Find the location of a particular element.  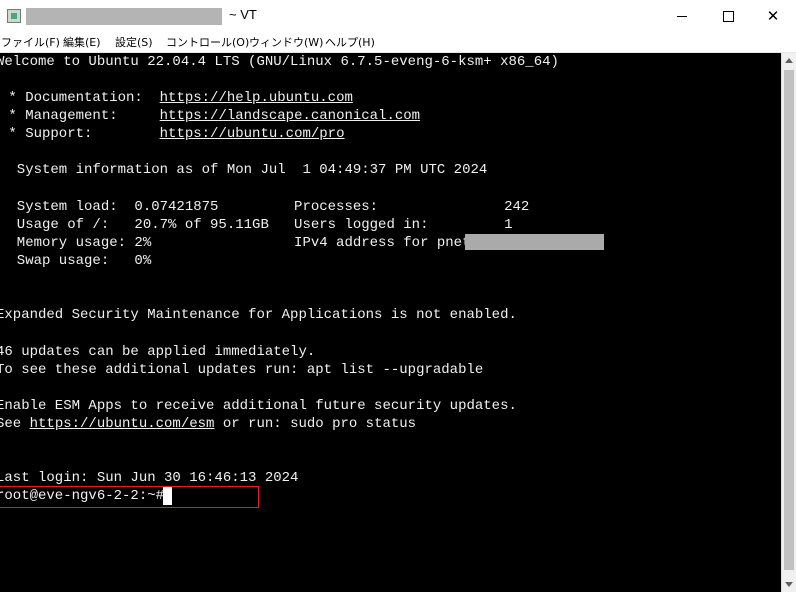

esm-run-label: or run: sudo pro status is located at coordinates (315, 424).